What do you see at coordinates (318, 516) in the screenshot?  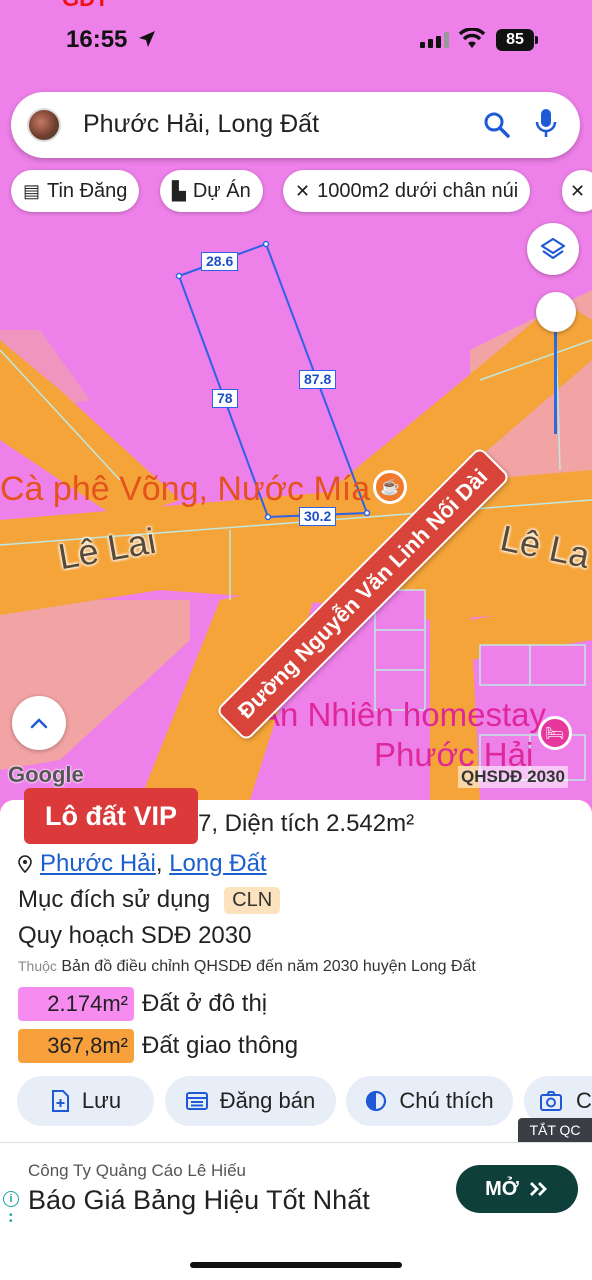 I see `plot-dimension-label: 30.2` at bounding box center [318, 516].